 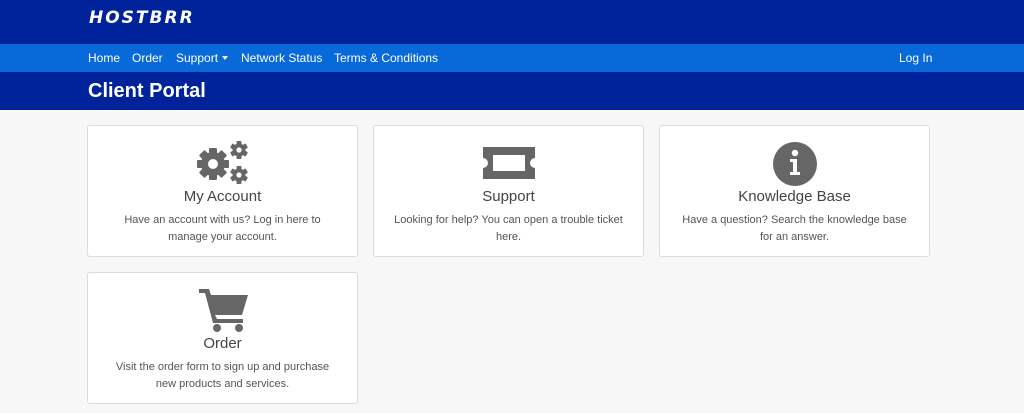 I want to click on page-title-bar: Client Portal, so click(x=512, y=91).